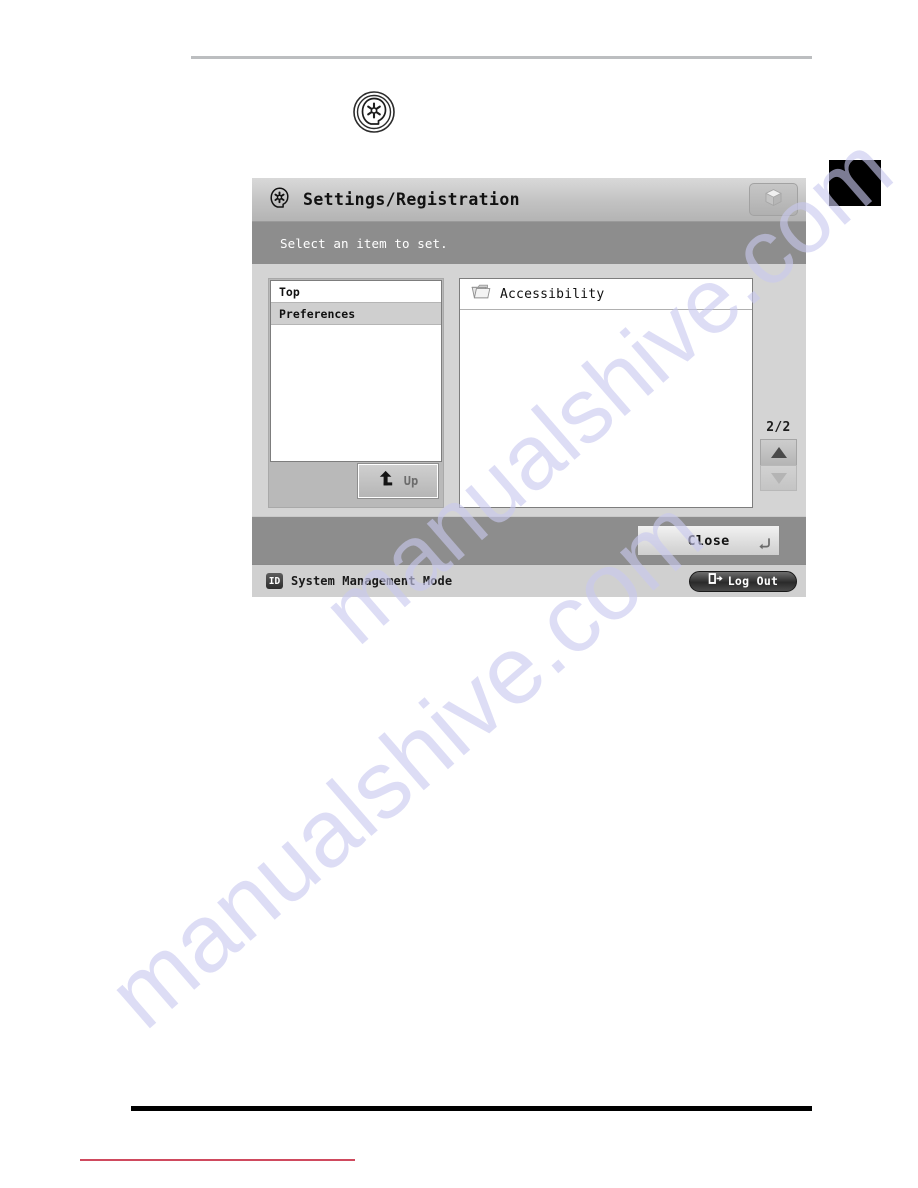 The image size is (918, 1188). Describe the element at coordinates (412, 199) in the screenshot. I see `page-title: Settings/Registration` at that location.